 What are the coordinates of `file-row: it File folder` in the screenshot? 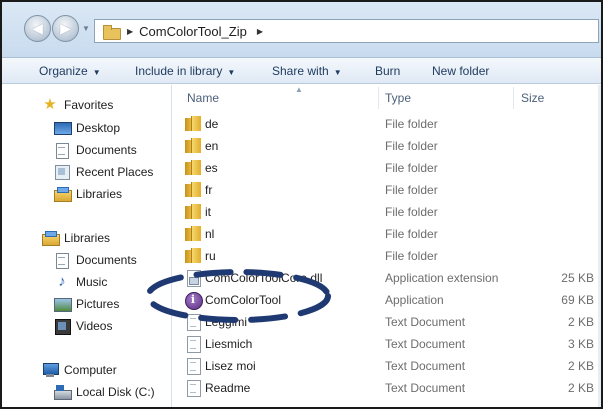 It's located at (387, 212).